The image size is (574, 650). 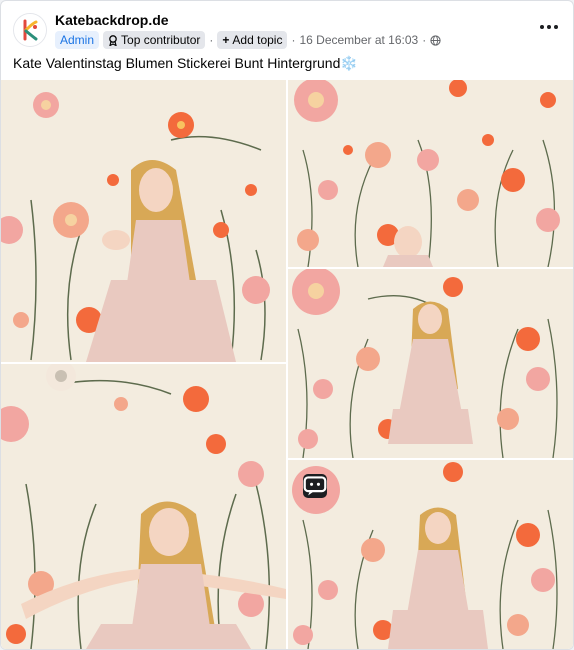 I want to click on admin-badge: Admin, so click(x=77, y=40).